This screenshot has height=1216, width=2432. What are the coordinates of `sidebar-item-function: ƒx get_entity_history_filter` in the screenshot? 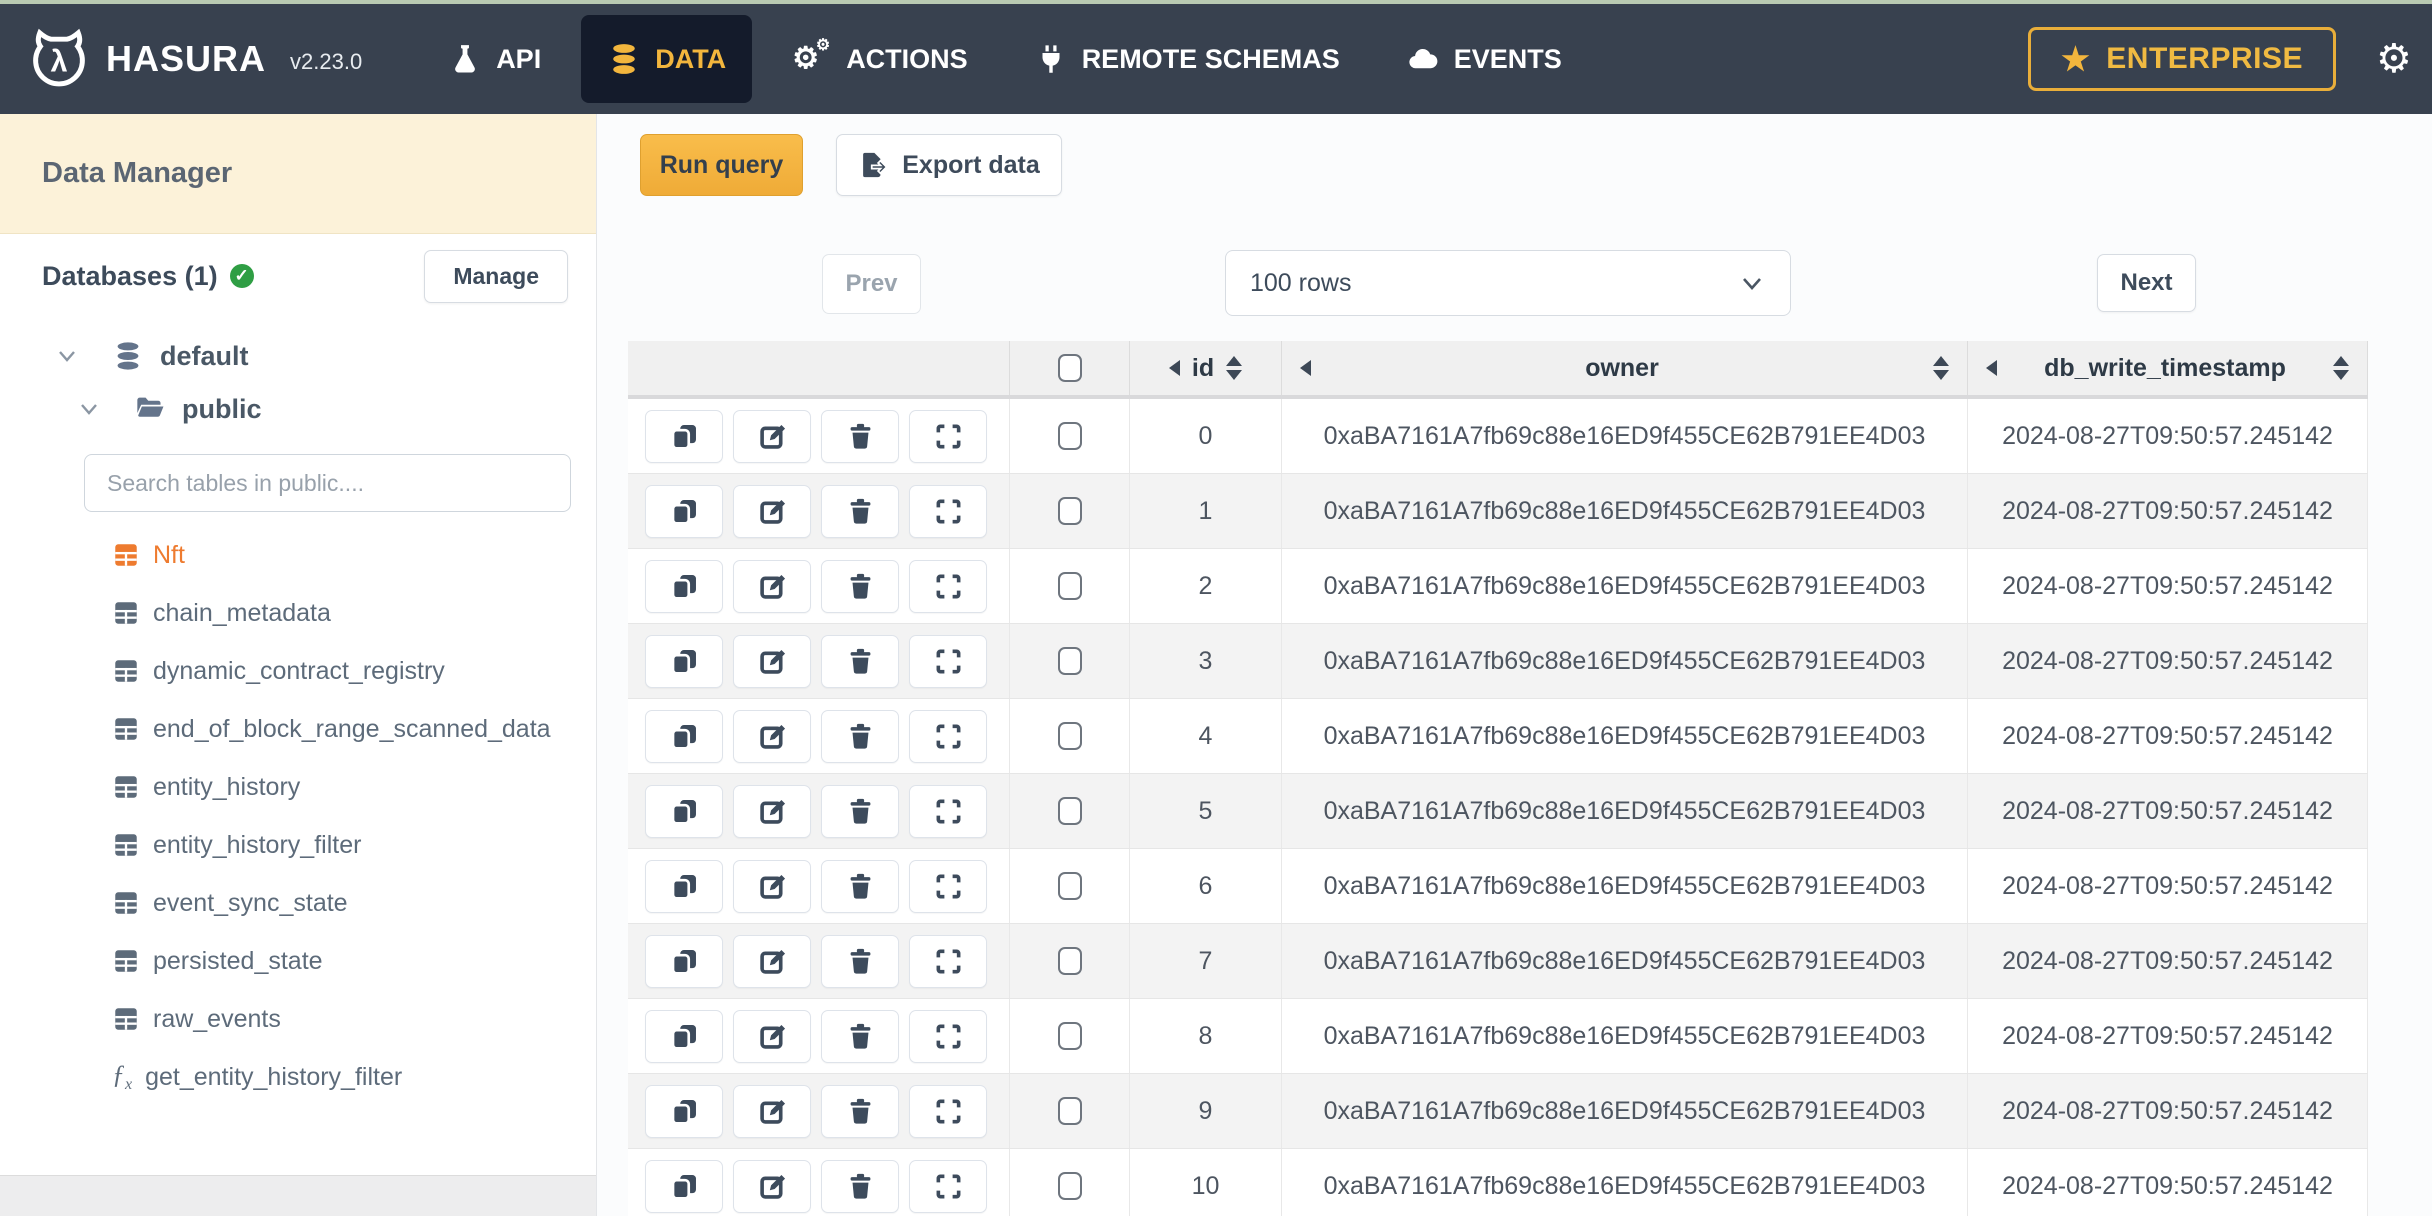 It's located at (298, 1077).